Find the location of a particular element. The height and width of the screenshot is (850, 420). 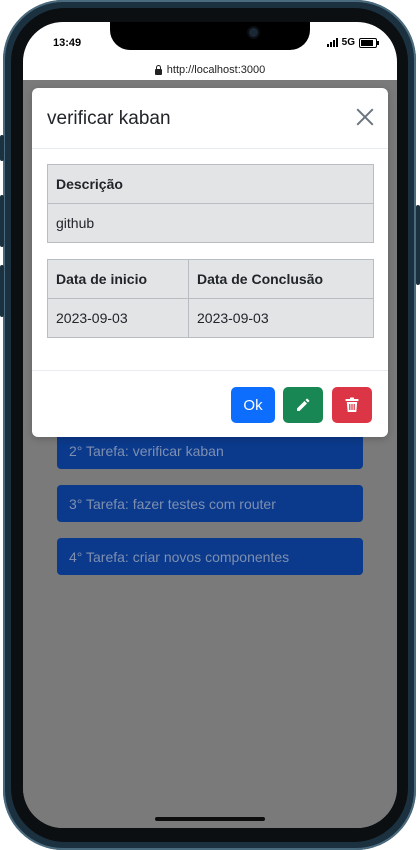

ok-button: Ok is located at coordinates (253, 405).